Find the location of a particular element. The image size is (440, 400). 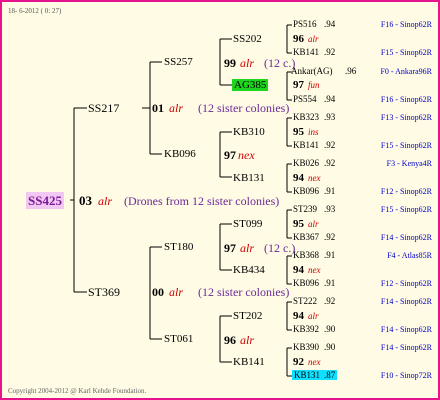

l1-trait-2: alr is located at coordinates (176, 292).